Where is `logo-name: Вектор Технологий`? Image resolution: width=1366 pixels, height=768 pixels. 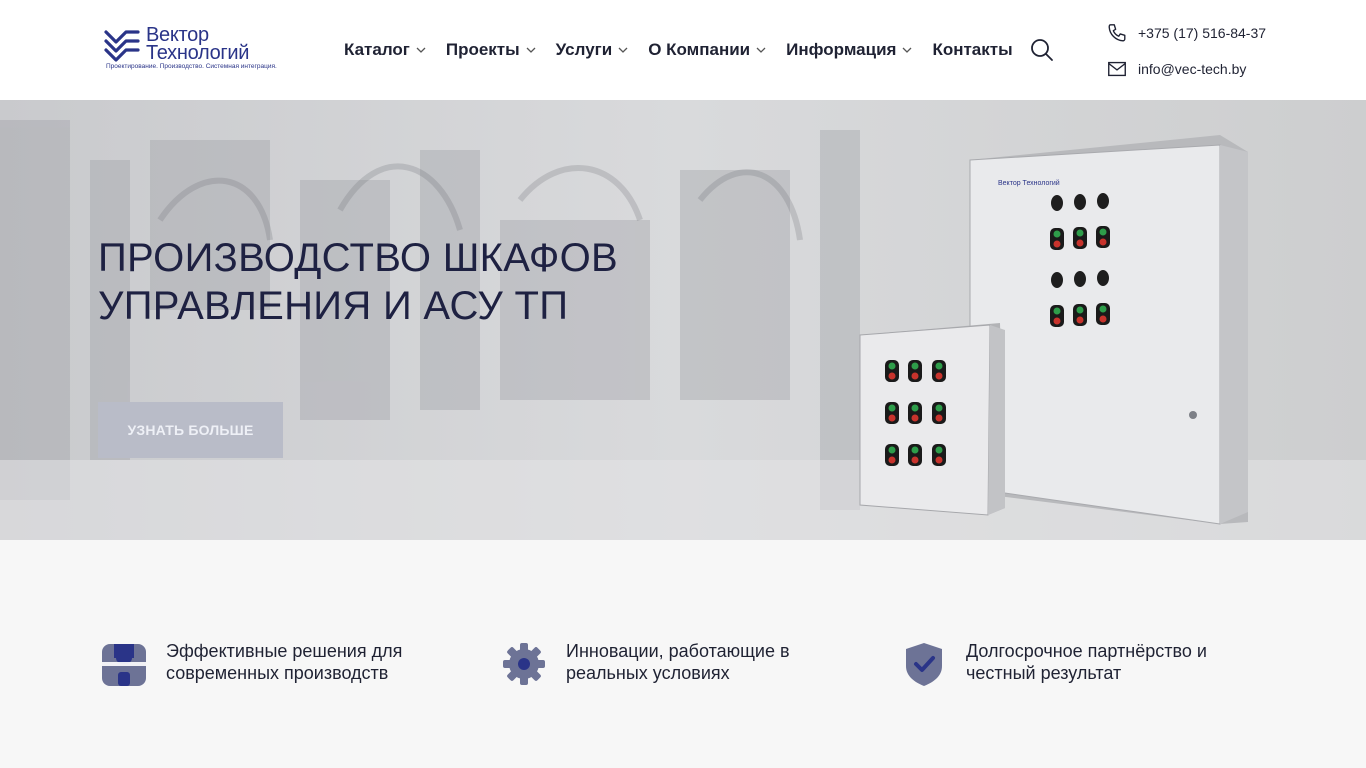
logo-name: Вектор Технологий is located at coordinates (198, 44).